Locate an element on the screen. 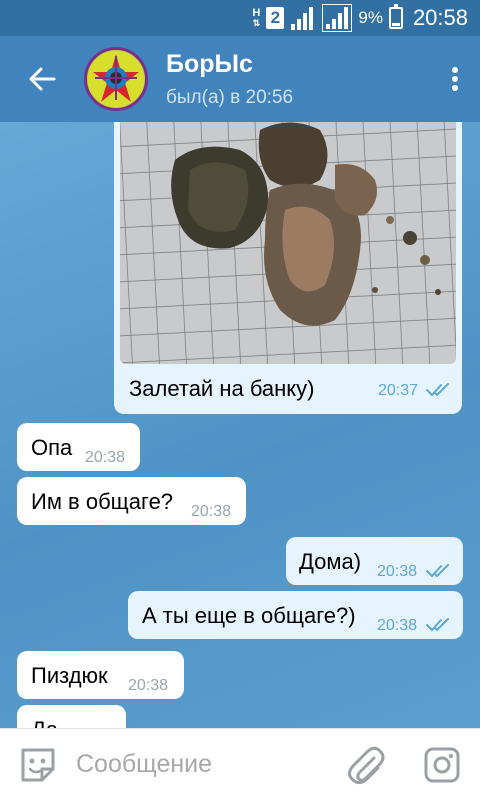  camera-button is located at coordinates (442, 764).